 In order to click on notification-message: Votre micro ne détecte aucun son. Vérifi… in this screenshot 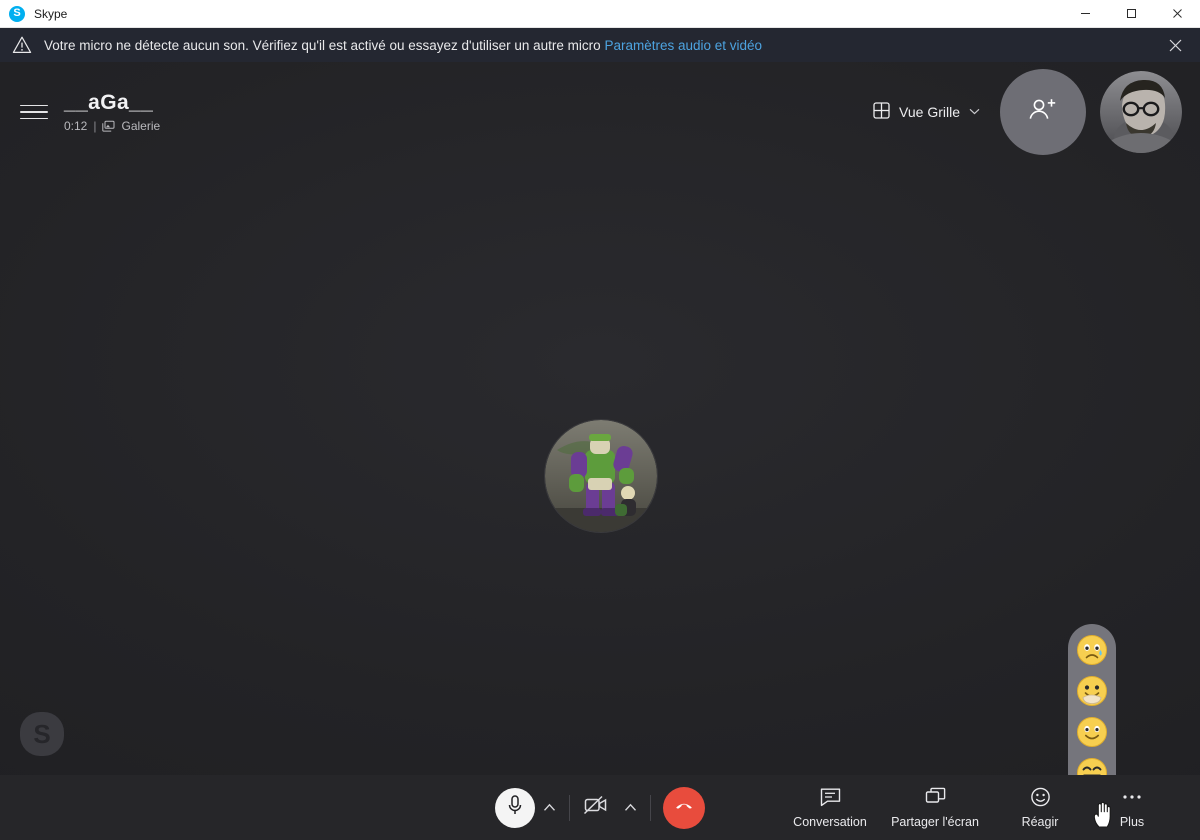, I will do `click(403, 45)`.